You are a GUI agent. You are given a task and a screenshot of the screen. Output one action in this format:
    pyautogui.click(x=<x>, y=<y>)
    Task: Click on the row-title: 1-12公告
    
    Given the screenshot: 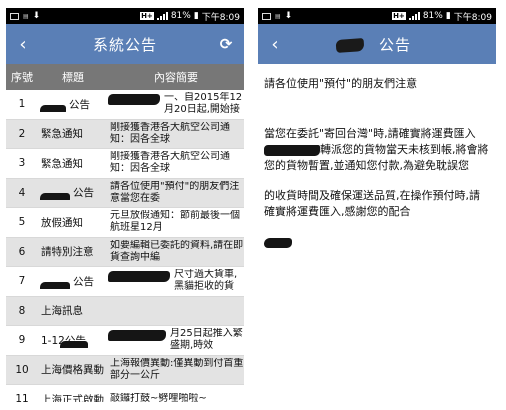 What is the action you would take?
    pyautogui.click(x=73, y=340)
    